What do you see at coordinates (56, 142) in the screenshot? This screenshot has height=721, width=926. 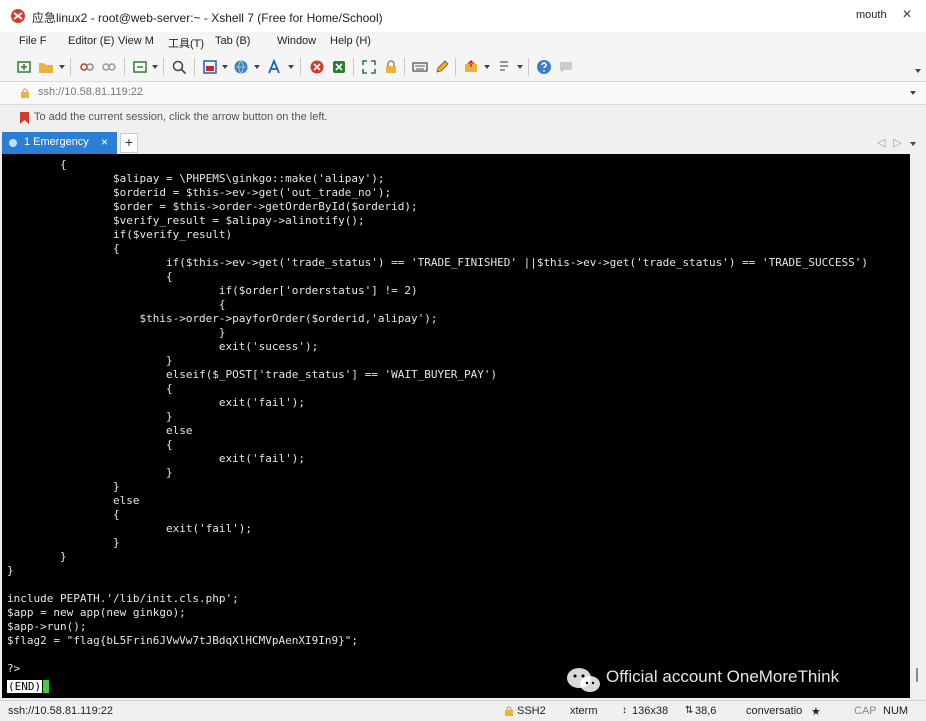 I see `tab-label: 1 Emergency` at bounding box center [56, 142].